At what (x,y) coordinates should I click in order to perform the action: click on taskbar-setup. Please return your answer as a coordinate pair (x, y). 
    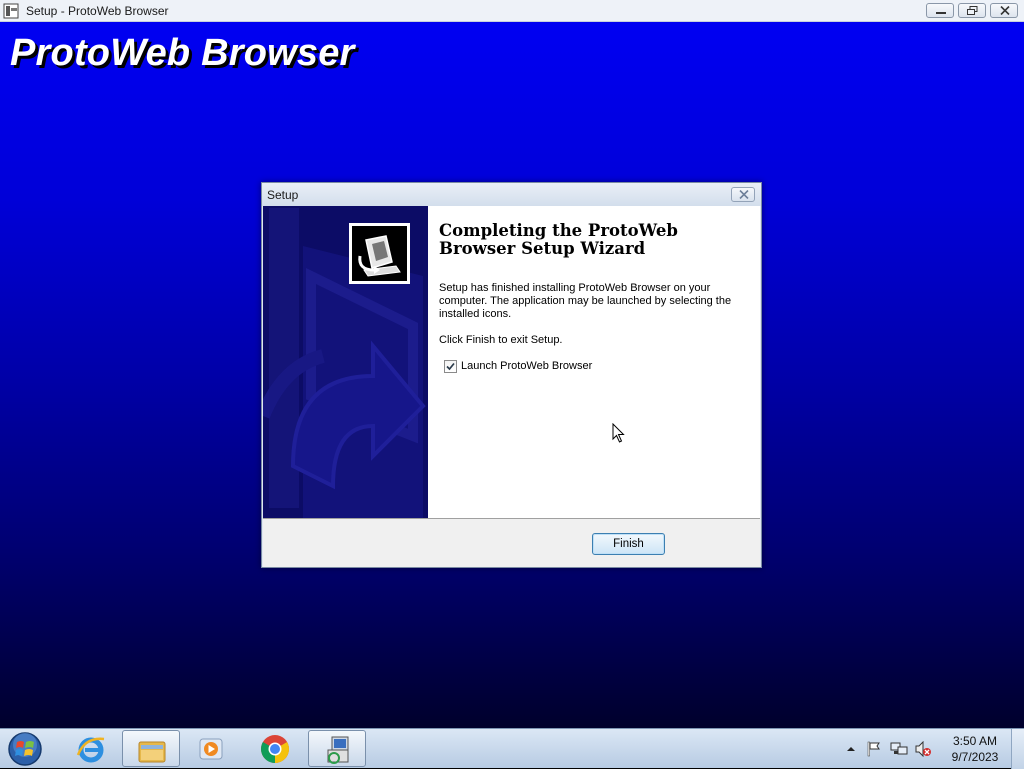
    Looking at the image, I should click on (337, 748).